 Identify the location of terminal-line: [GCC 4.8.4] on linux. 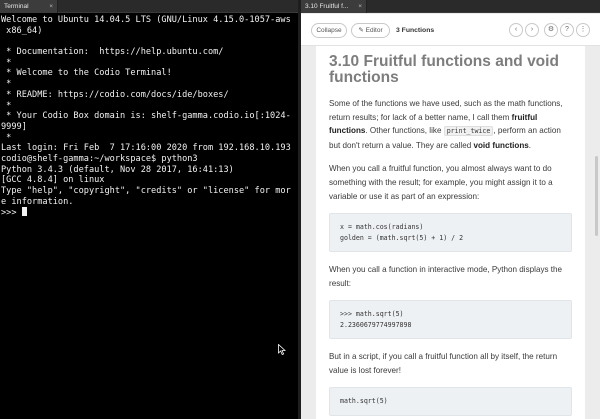
(53, 180).